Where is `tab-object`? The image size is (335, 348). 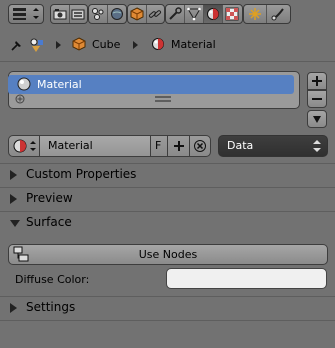
tab-object is located at coordinates (137, 14).